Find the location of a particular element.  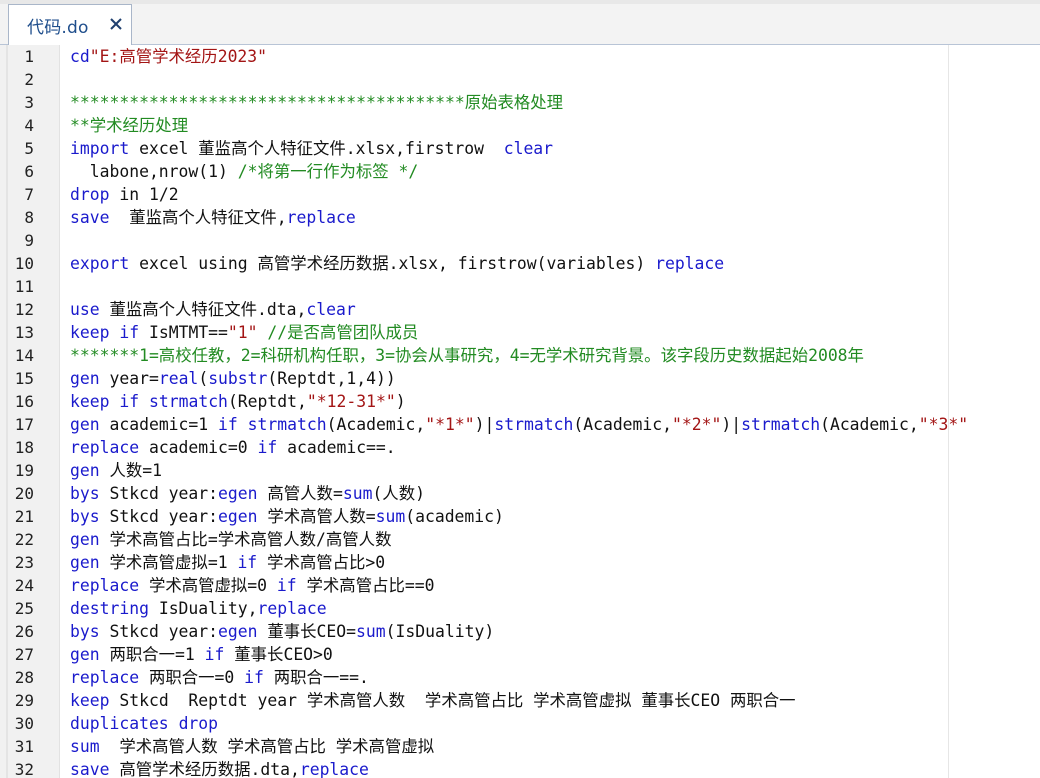

line-code: gen 学术高管虚拟=1 if 学术高管占比>0 is located at coordinates (227, 562).